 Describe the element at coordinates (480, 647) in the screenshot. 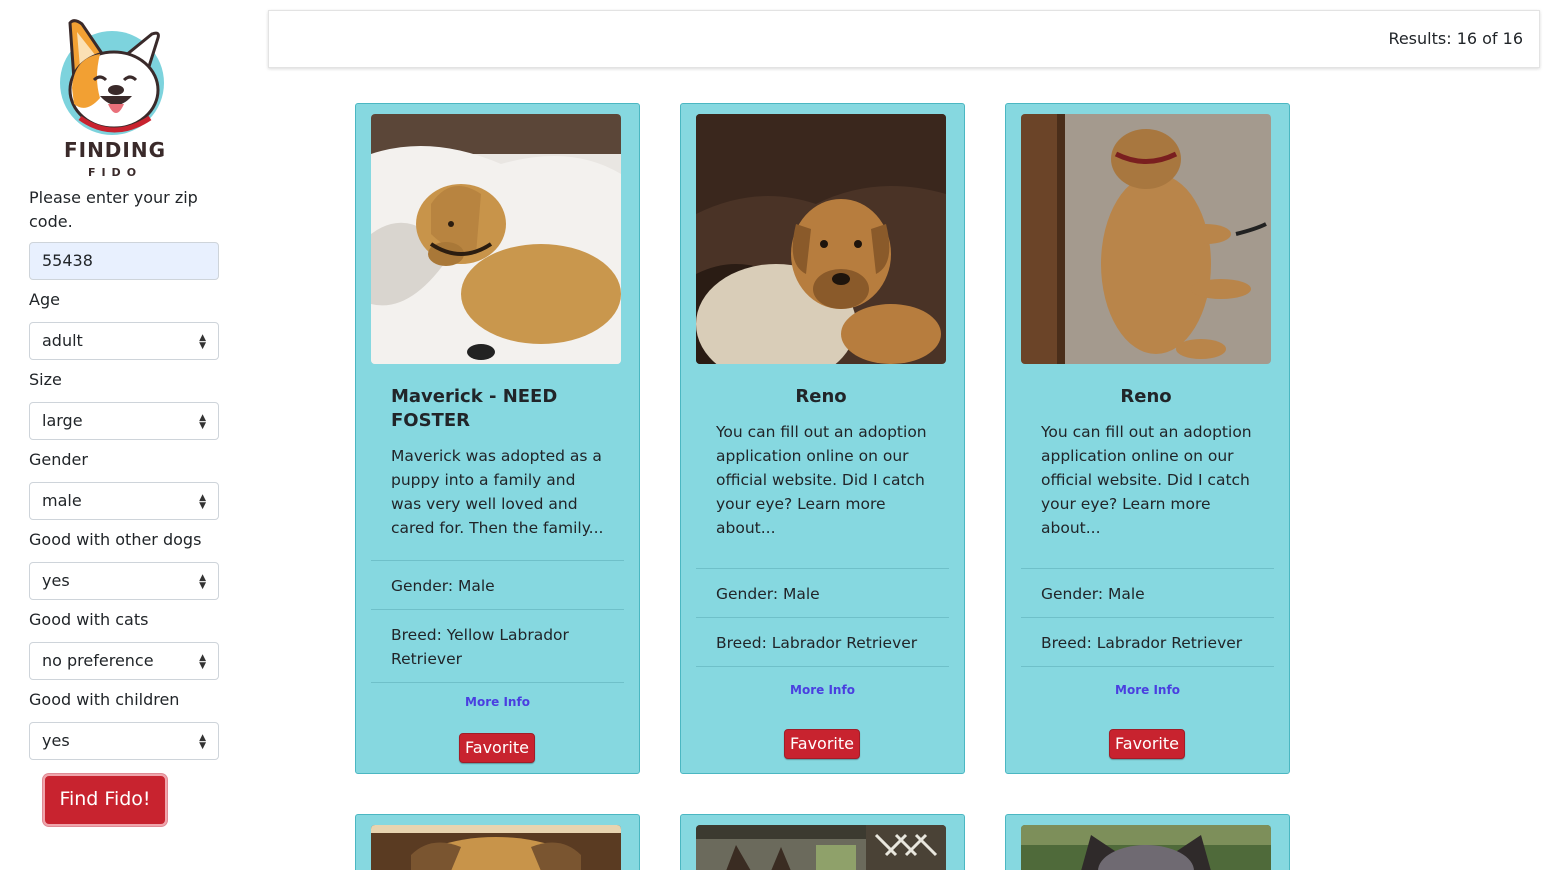

I see `dog-breed: Breed: Yellow Labrador Retriever` at that location.